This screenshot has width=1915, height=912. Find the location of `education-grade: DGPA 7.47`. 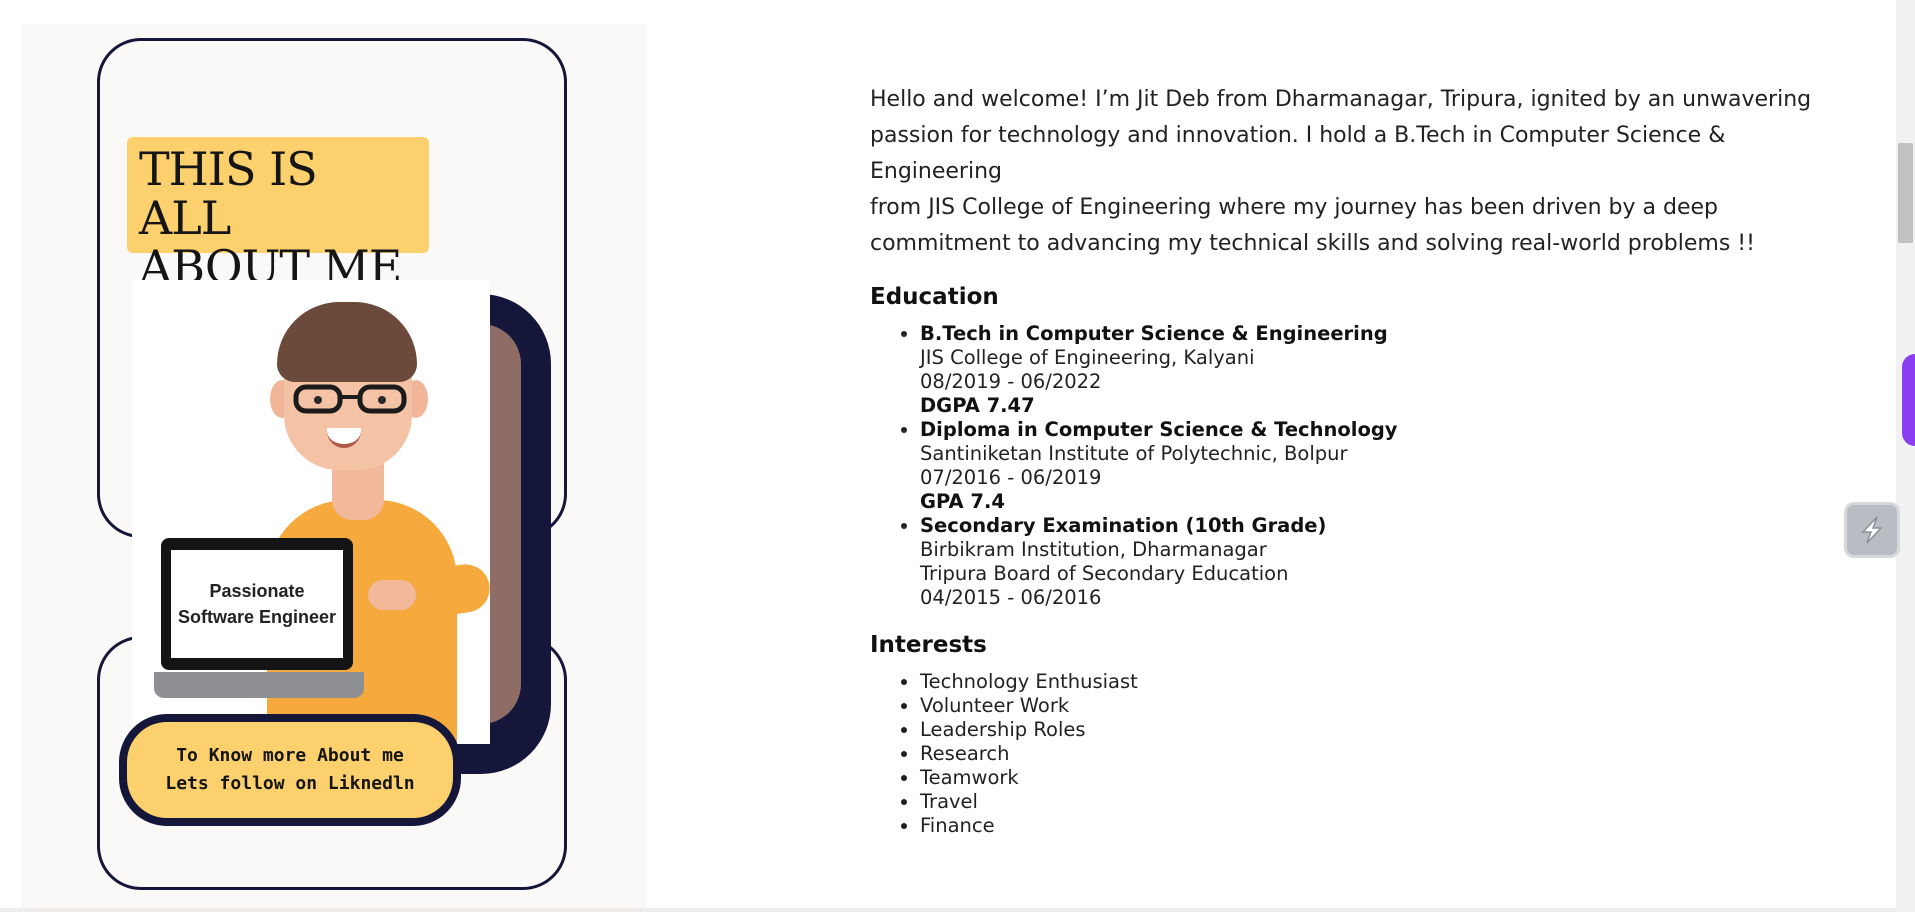

education-grade: DGPA 7.47 is located at coordinates (977, 405).